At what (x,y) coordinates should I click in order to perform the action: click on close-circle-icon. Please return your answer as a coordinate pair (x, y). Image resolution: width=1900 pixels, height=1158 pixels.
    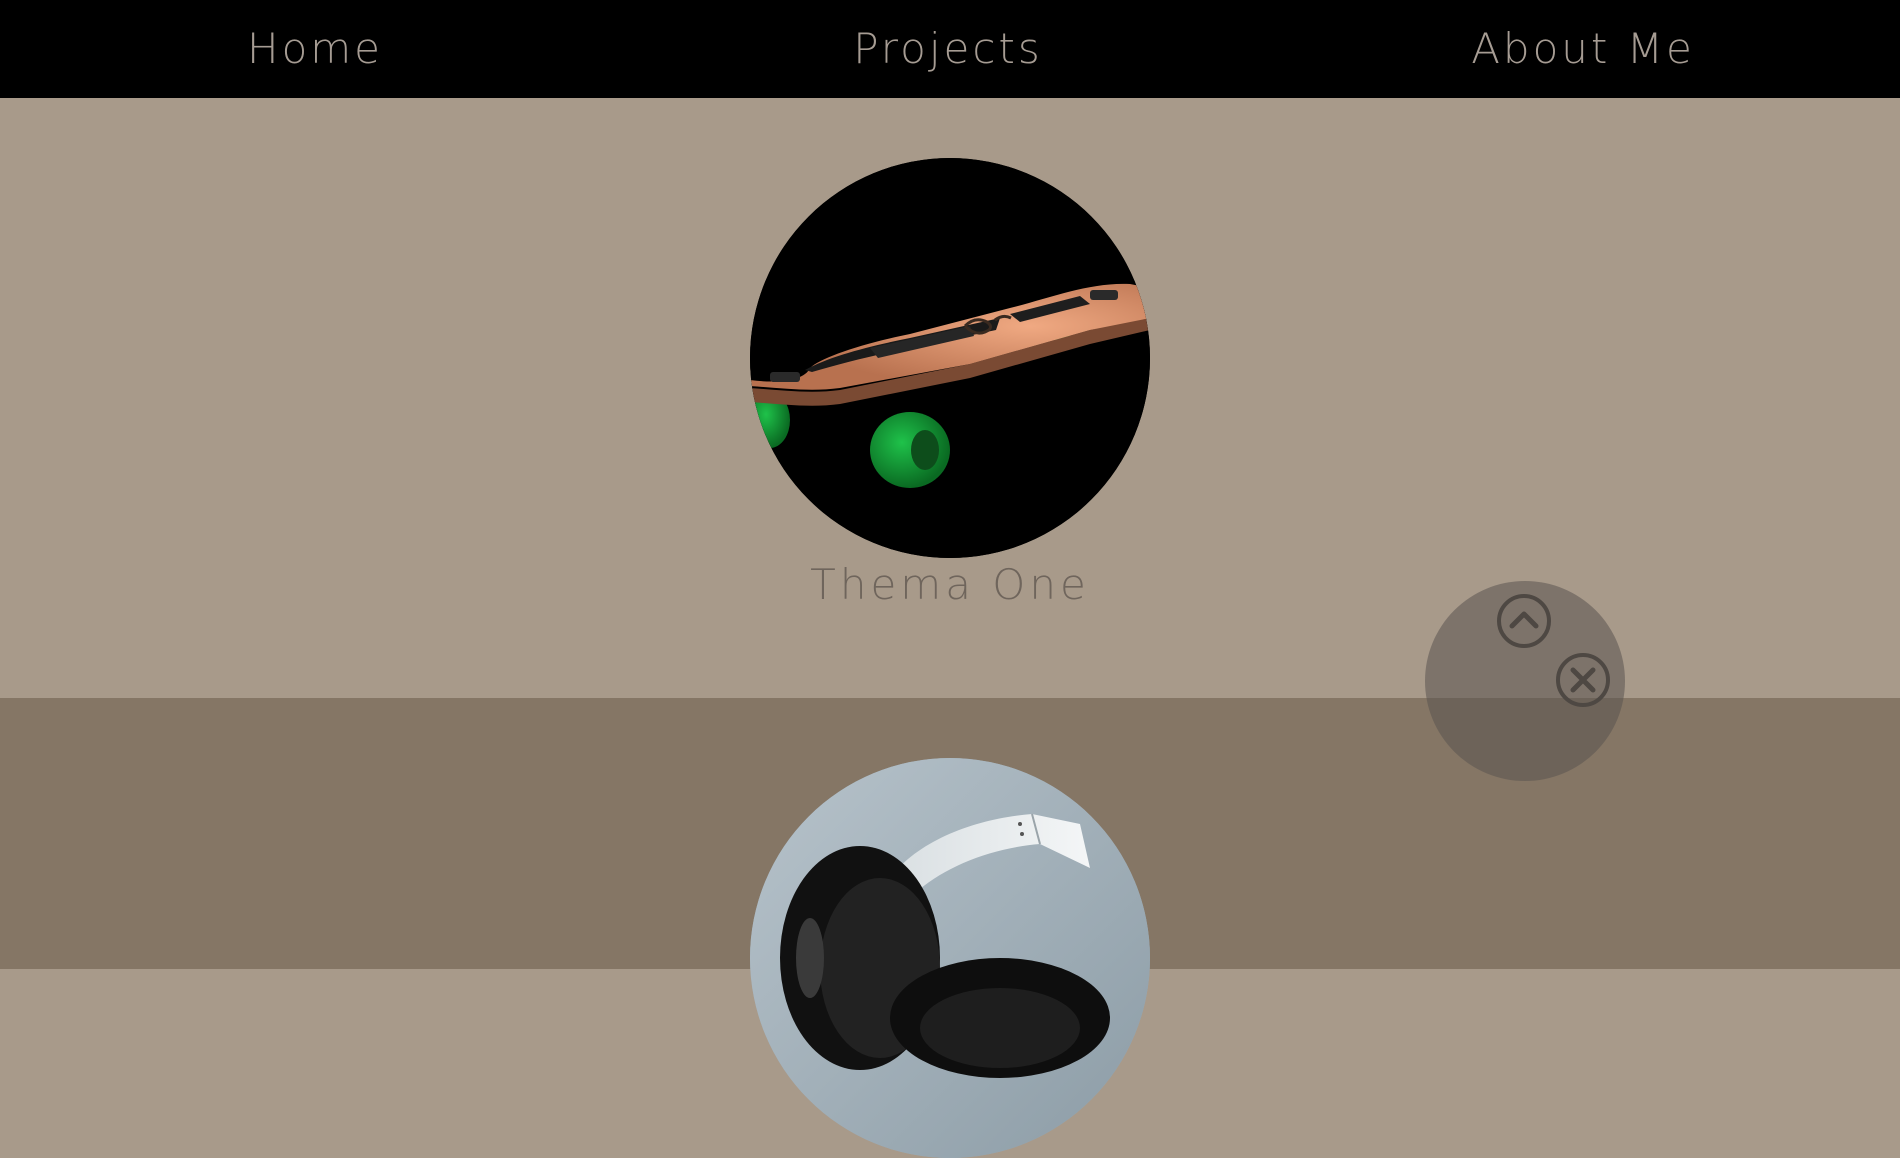
    Looking at the image, I should click on (1583, 680).